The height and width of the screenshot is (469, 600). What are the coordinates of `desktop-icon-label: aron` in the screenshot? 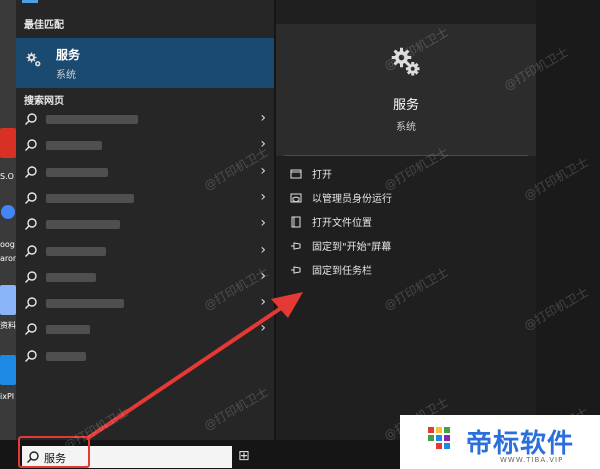 It's located at (8, 258).